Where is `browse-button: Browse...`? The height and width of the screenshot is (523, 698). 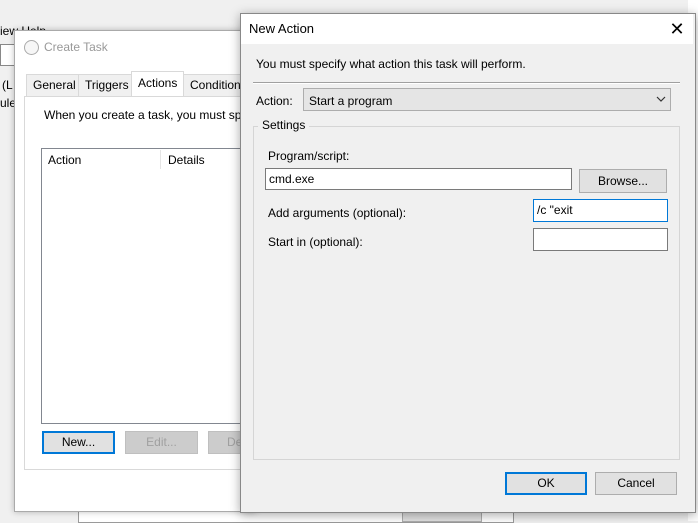 browse-button: Browse... is located at coordinates (623, 181).